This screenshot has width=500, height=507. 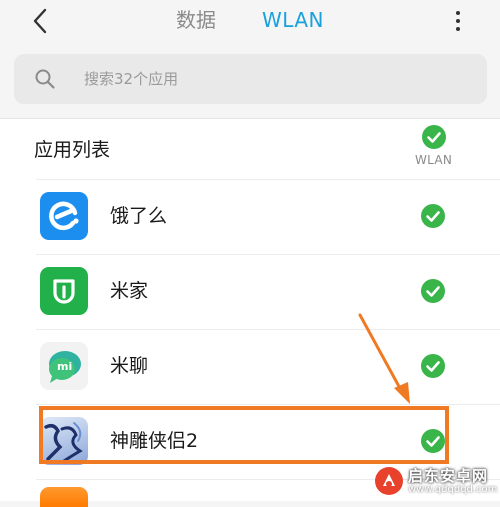 What do you see at coordinates (384, 358) in the screenshot?
I see `annotation-arrow-icon` at bounding box center [384, 358].